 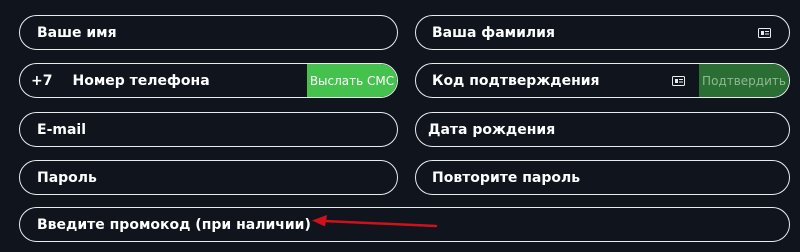 I want to click on promo-code-placeholder: Введите промокод (при наличии), so click(x=174, y=224).